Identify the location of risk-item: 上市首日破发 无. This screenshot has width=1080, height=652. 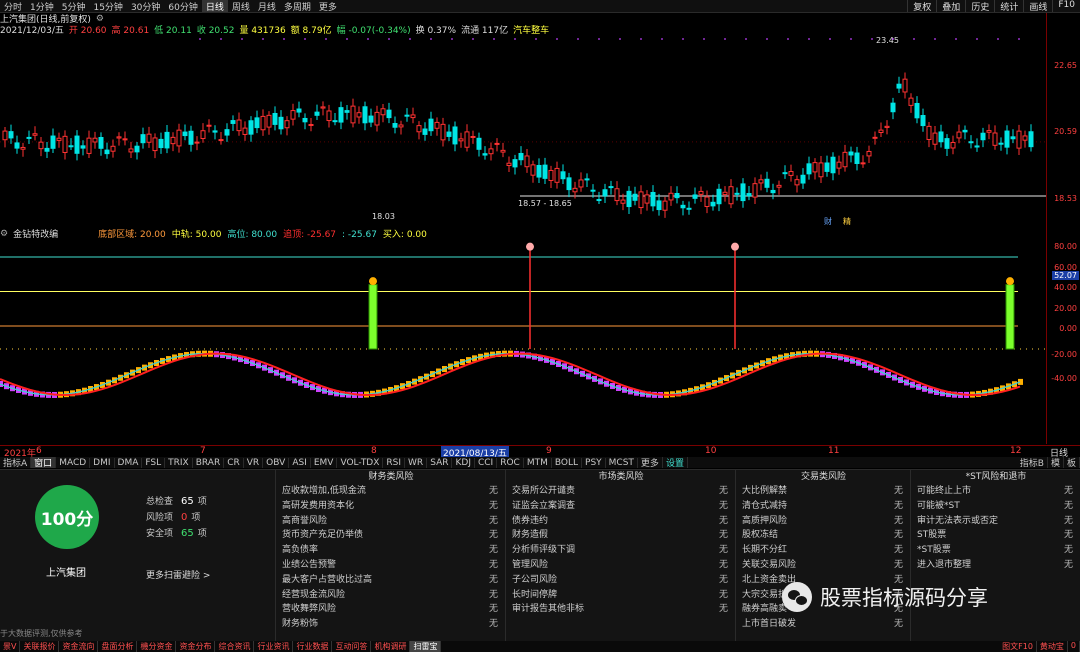
(823, 624).